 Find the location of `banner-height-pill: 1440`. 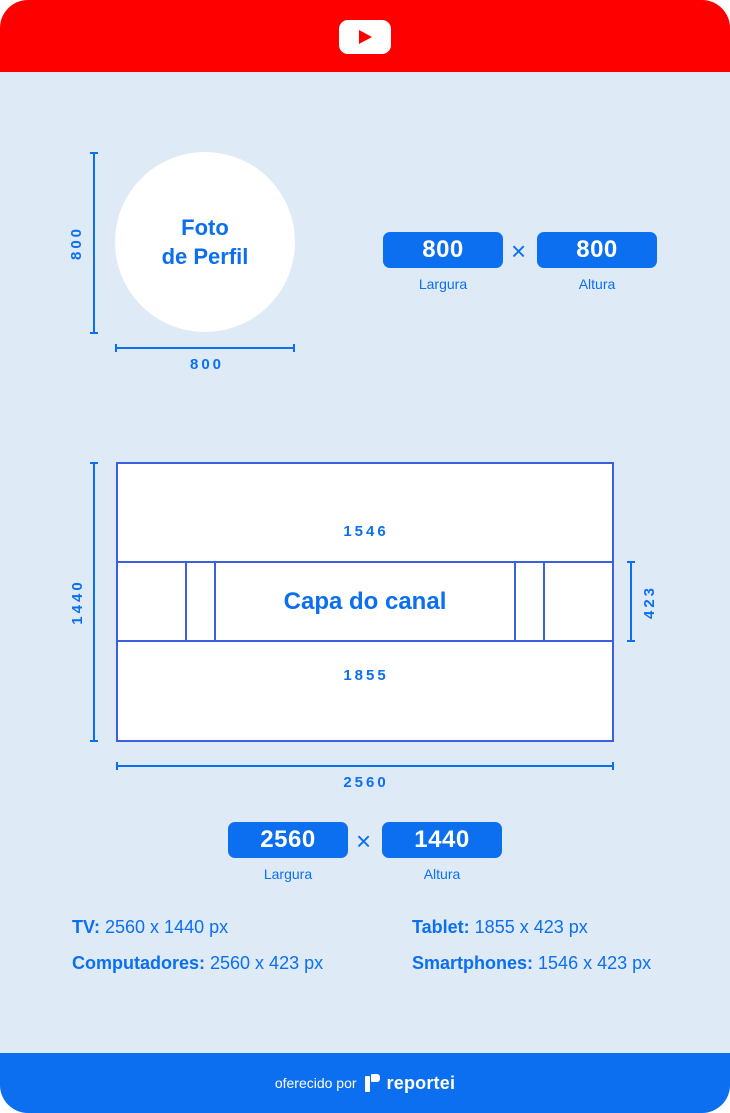

banner-height-pill: 1440 is located at coordinates (442, 840).